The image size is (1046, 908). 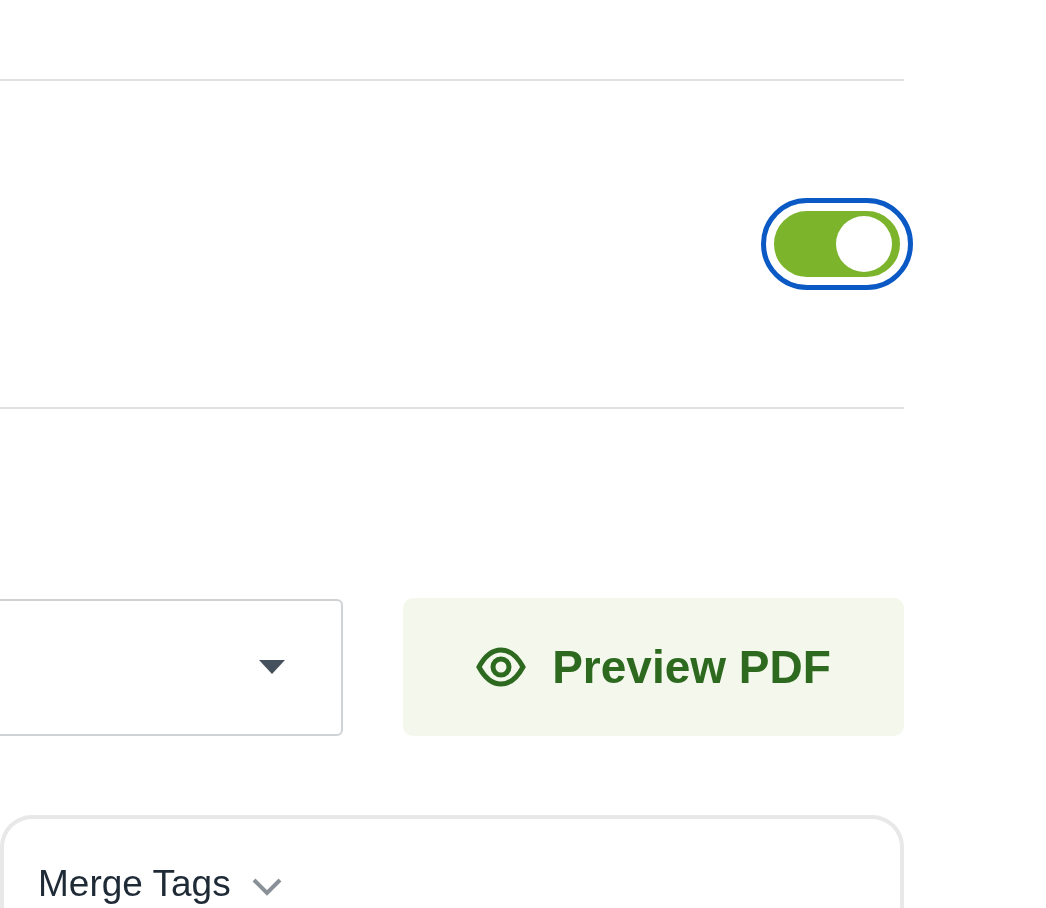 What do you see at coordinates (501, 667) in the screenshot?
I see `eye-icon` at bounding box center [501, 667].